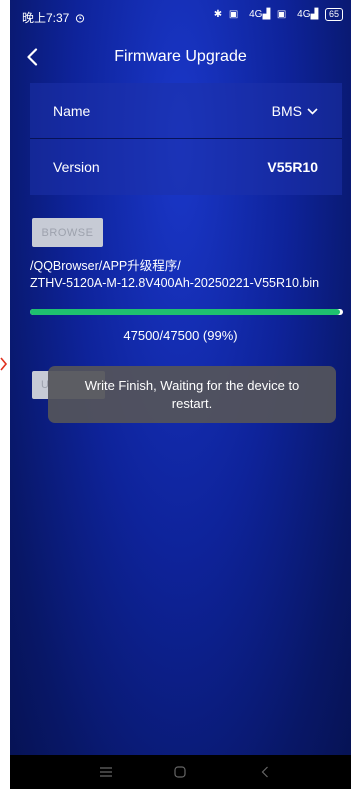 The width and height of the screenshot is (361, 789). What do you see at coordinates (233, 14) in the screenshot?
I see `hd-icon: ▣` at bounding box center [233, 14].